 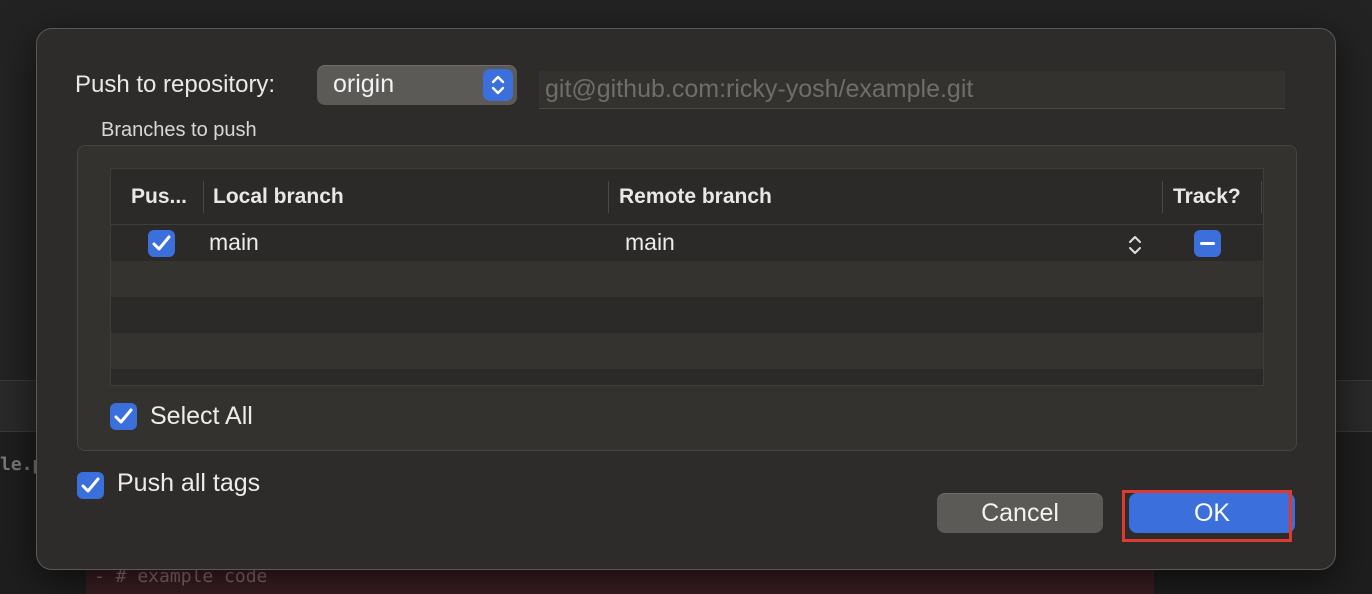 I want to click on select-all-checkbox, so click(x=123, y=416).